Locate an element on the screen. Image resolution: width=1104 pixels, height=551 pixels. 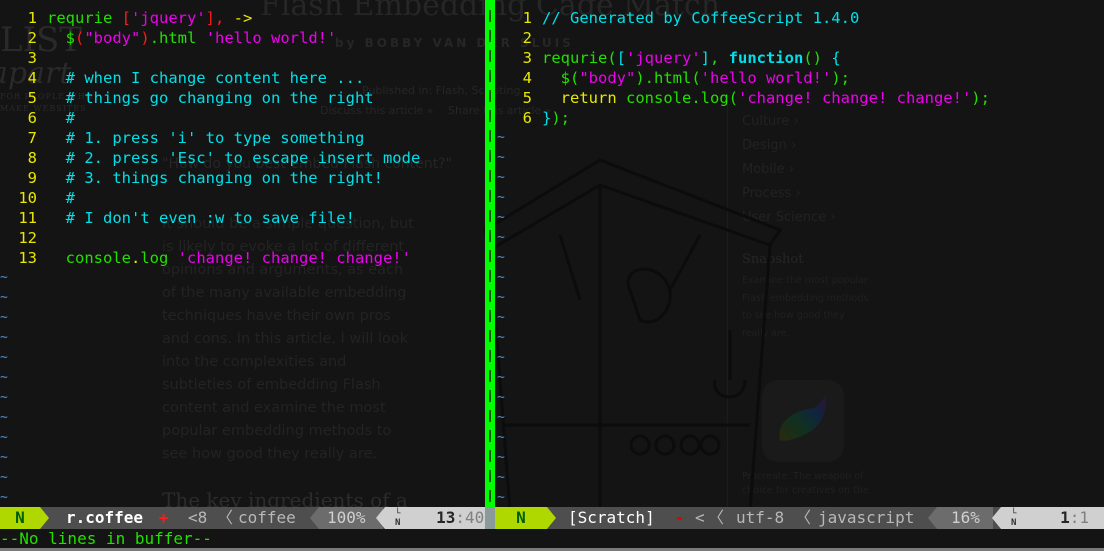
code-line: 8 # 2. press 'Esc' to escape insert mode is located at coordinates (210, 158).